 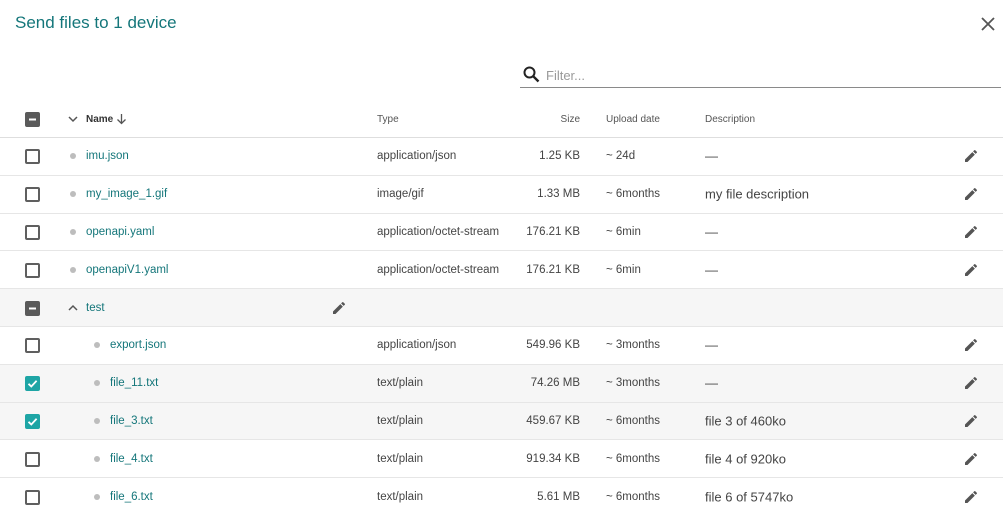 I want to click on file-size: 549.96 KB, so click(x=553, y=345).